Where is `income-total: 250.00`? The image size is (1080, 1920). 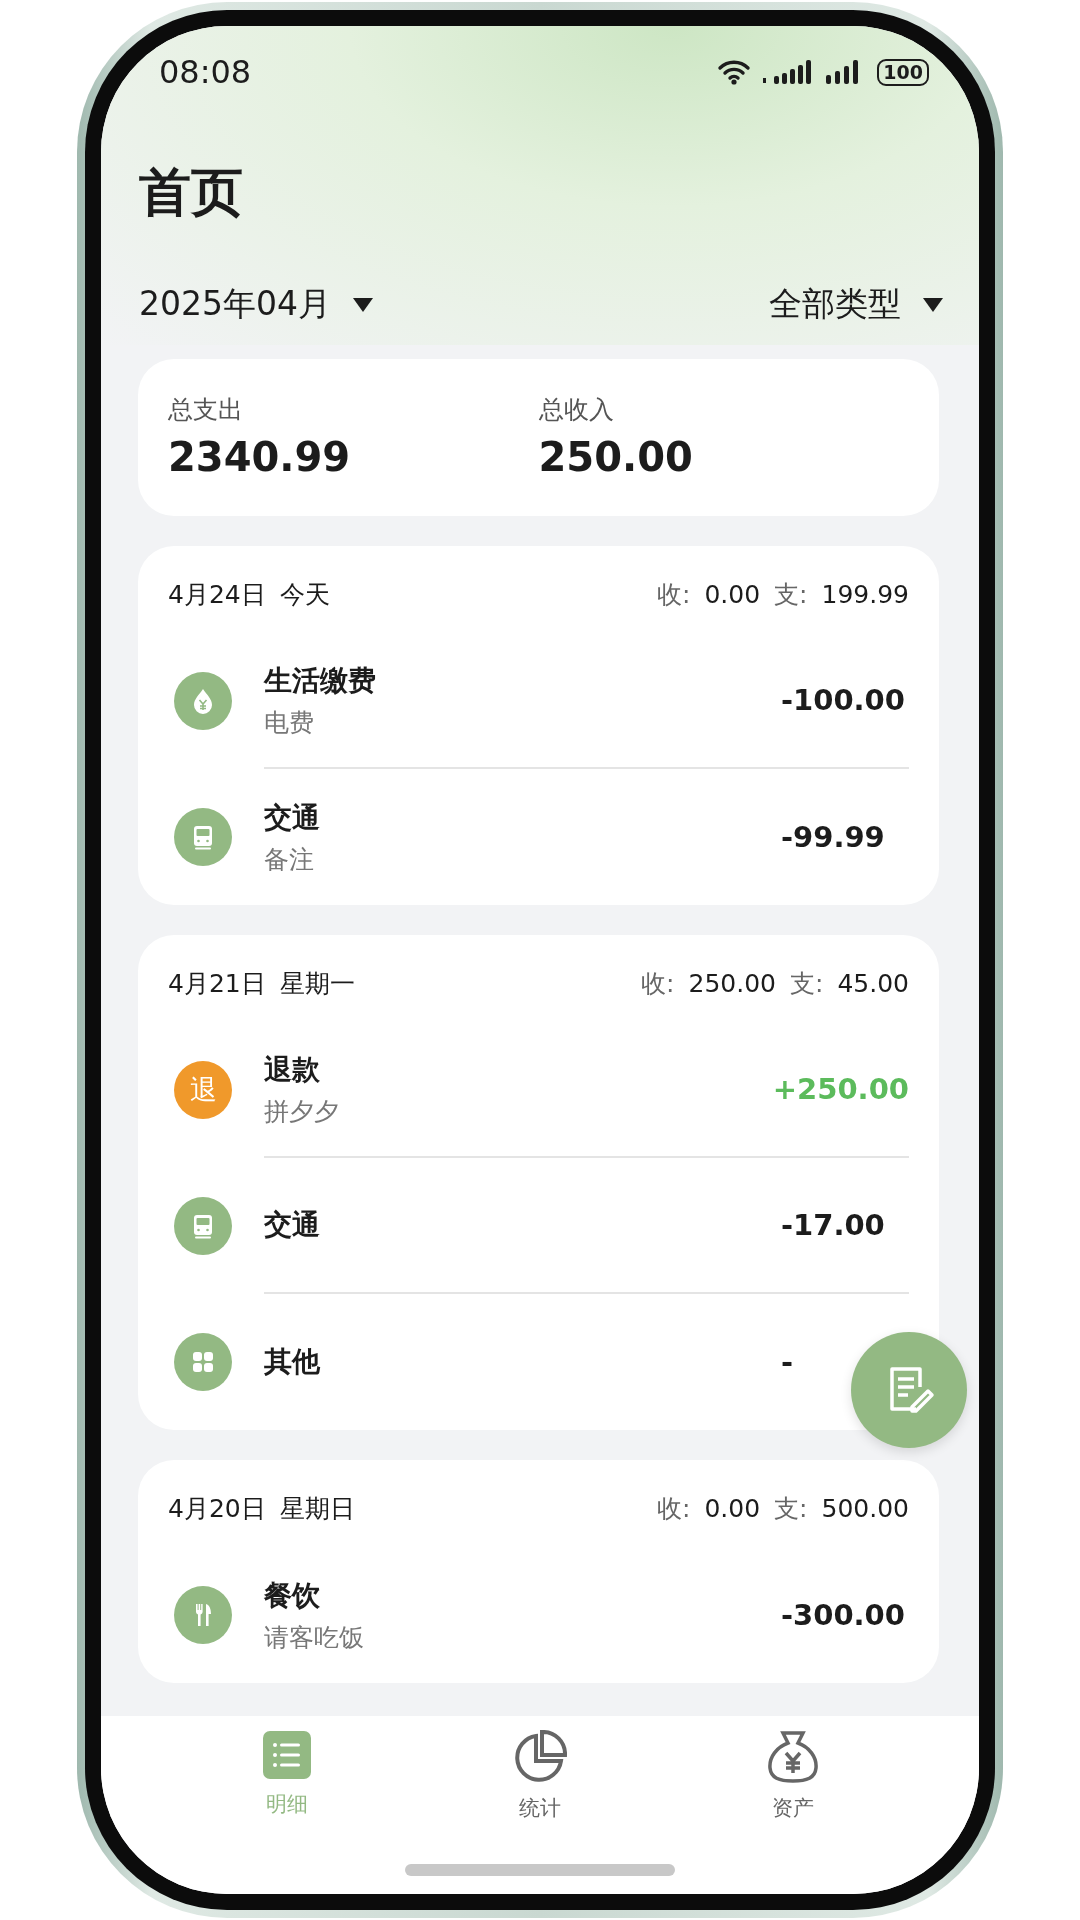
income-total: 250.00 is located at coordinates (616, 457).